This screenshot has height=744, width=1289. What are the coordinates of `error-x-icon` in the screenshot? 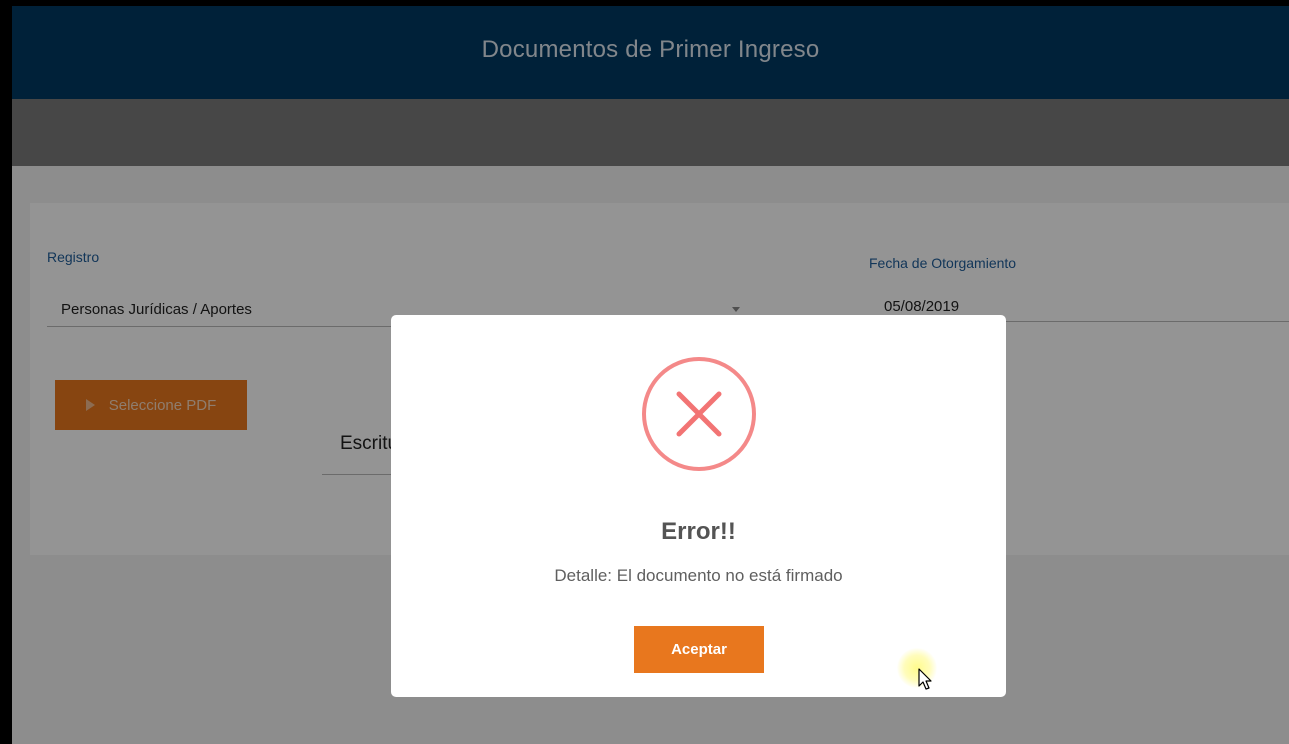 It's located at (699, 414).